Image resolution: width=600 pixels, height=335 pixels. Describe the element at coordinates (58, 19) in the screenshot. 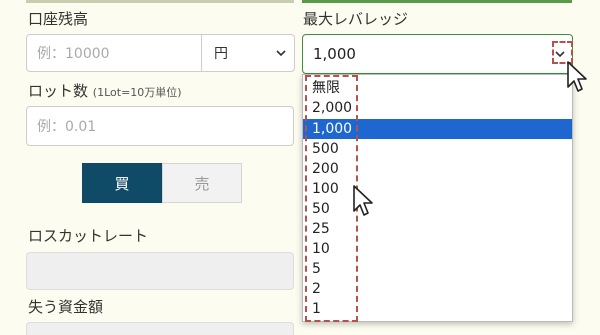

I see `account-balance-label: 口座残高` at that location.